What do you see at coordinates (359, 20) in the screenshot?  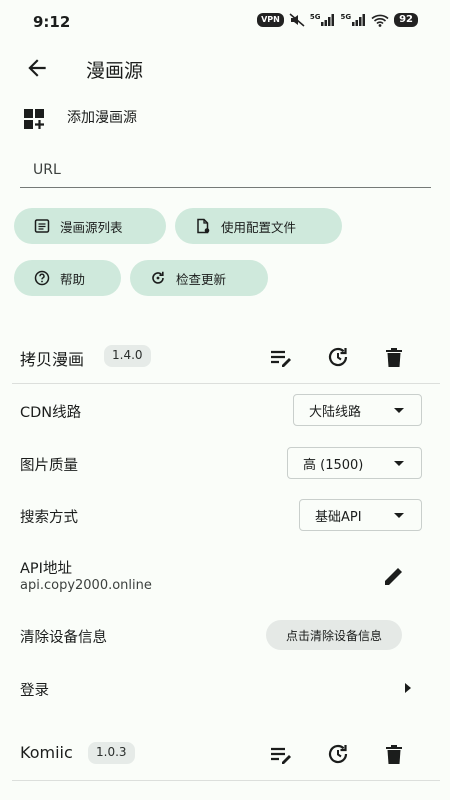 I see `signal-2-icon` at bounding box center [359, 20].